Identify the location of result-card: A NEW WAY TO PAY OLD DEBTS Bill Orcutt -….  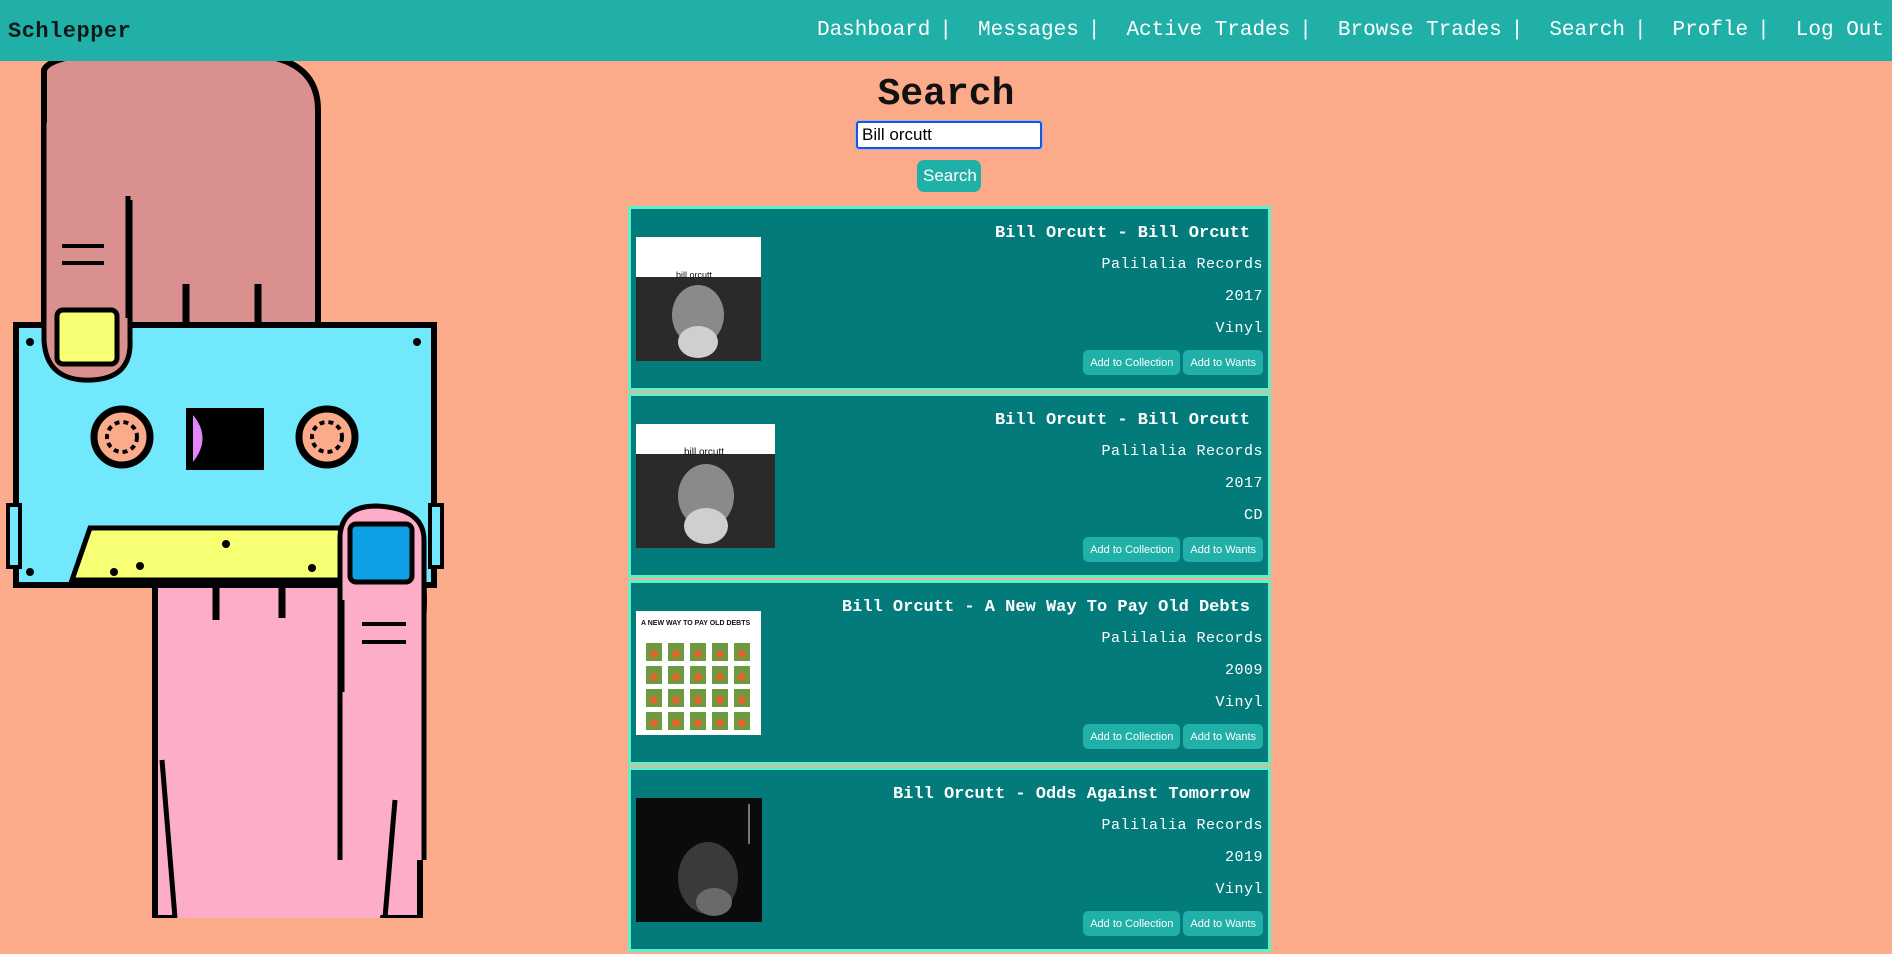
(949, 672).